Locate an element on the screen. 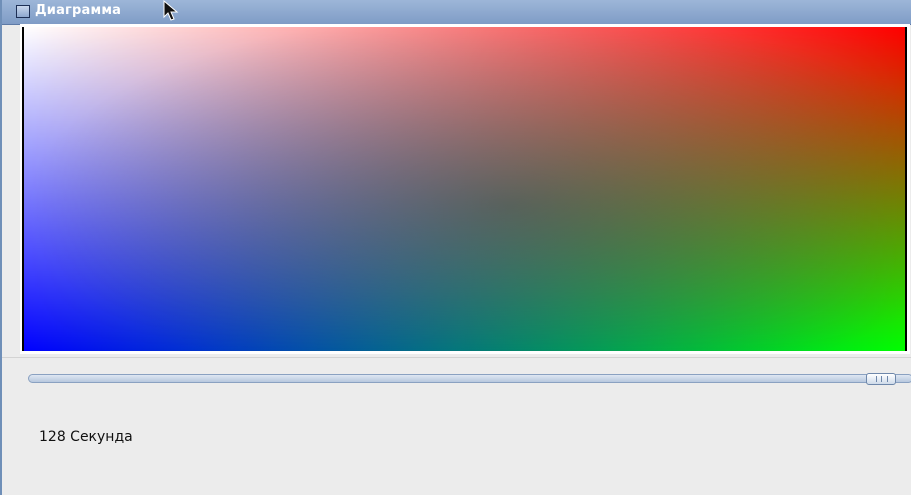 The width and height of the screenshot is (911, 495). slider-thumb is located at coordinates (881, 379).